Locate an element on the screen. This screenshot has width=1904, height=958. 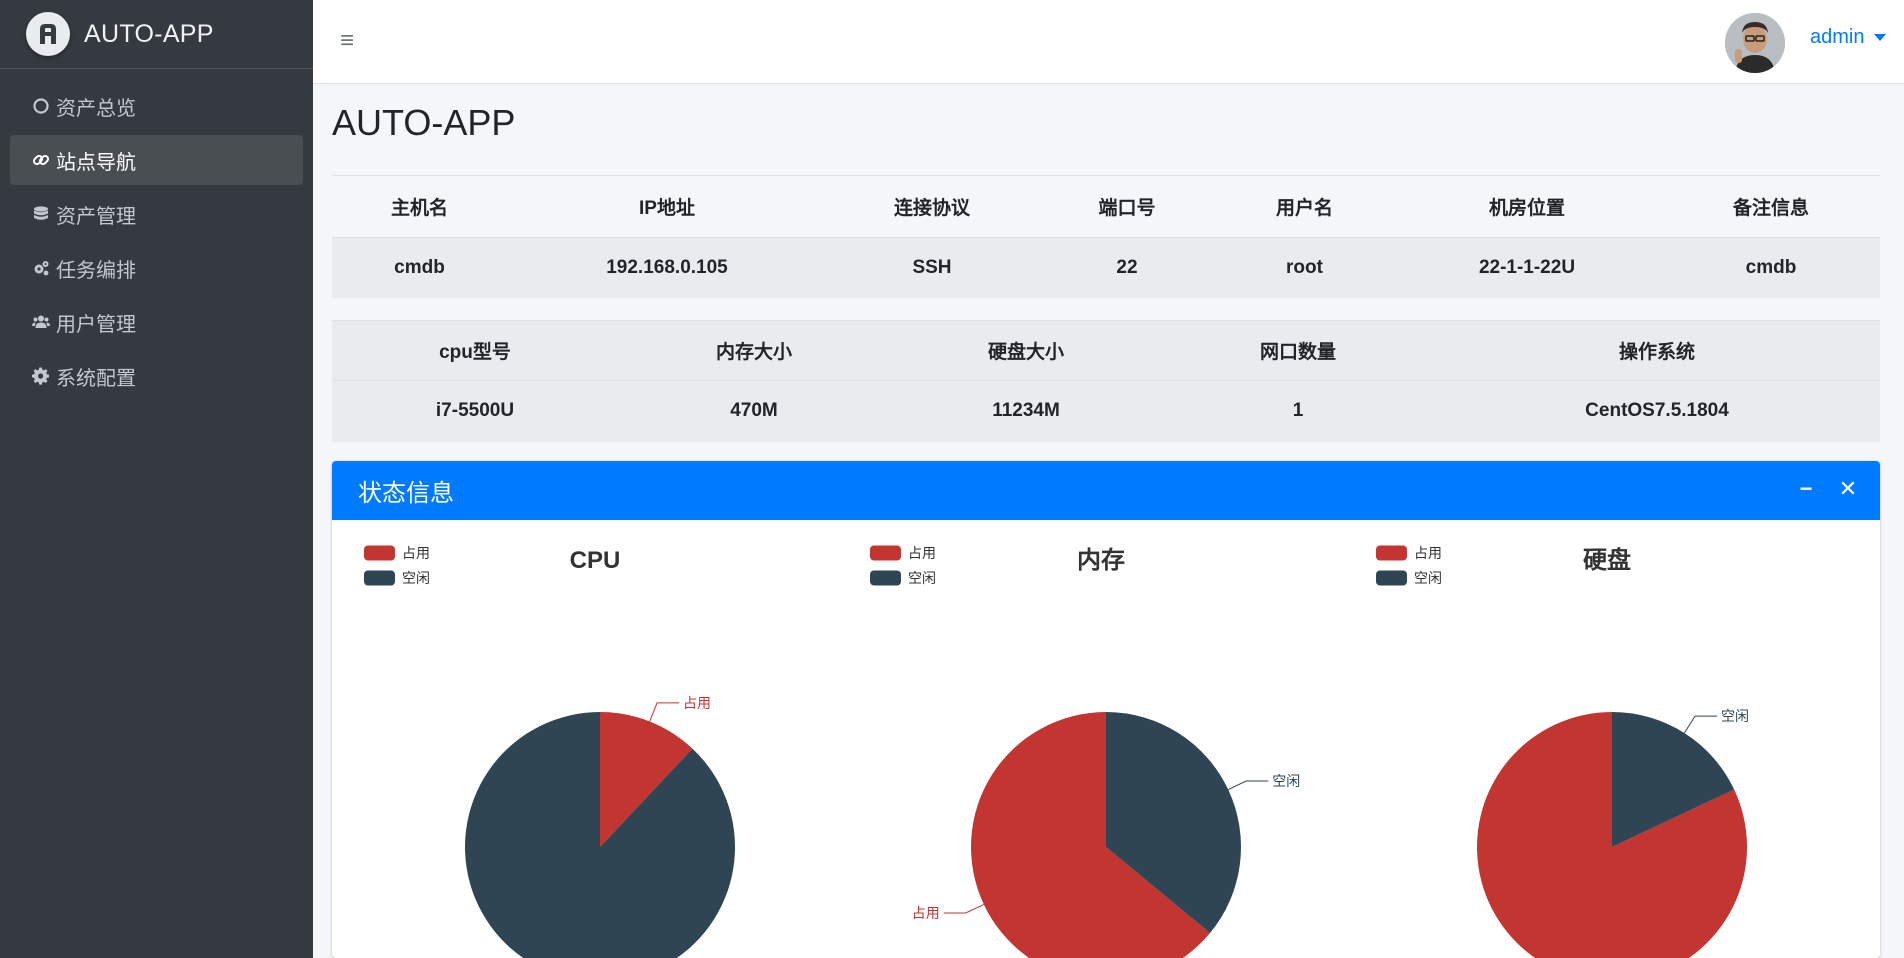
column-header: IP地址 is located at coordinates (667, 209).